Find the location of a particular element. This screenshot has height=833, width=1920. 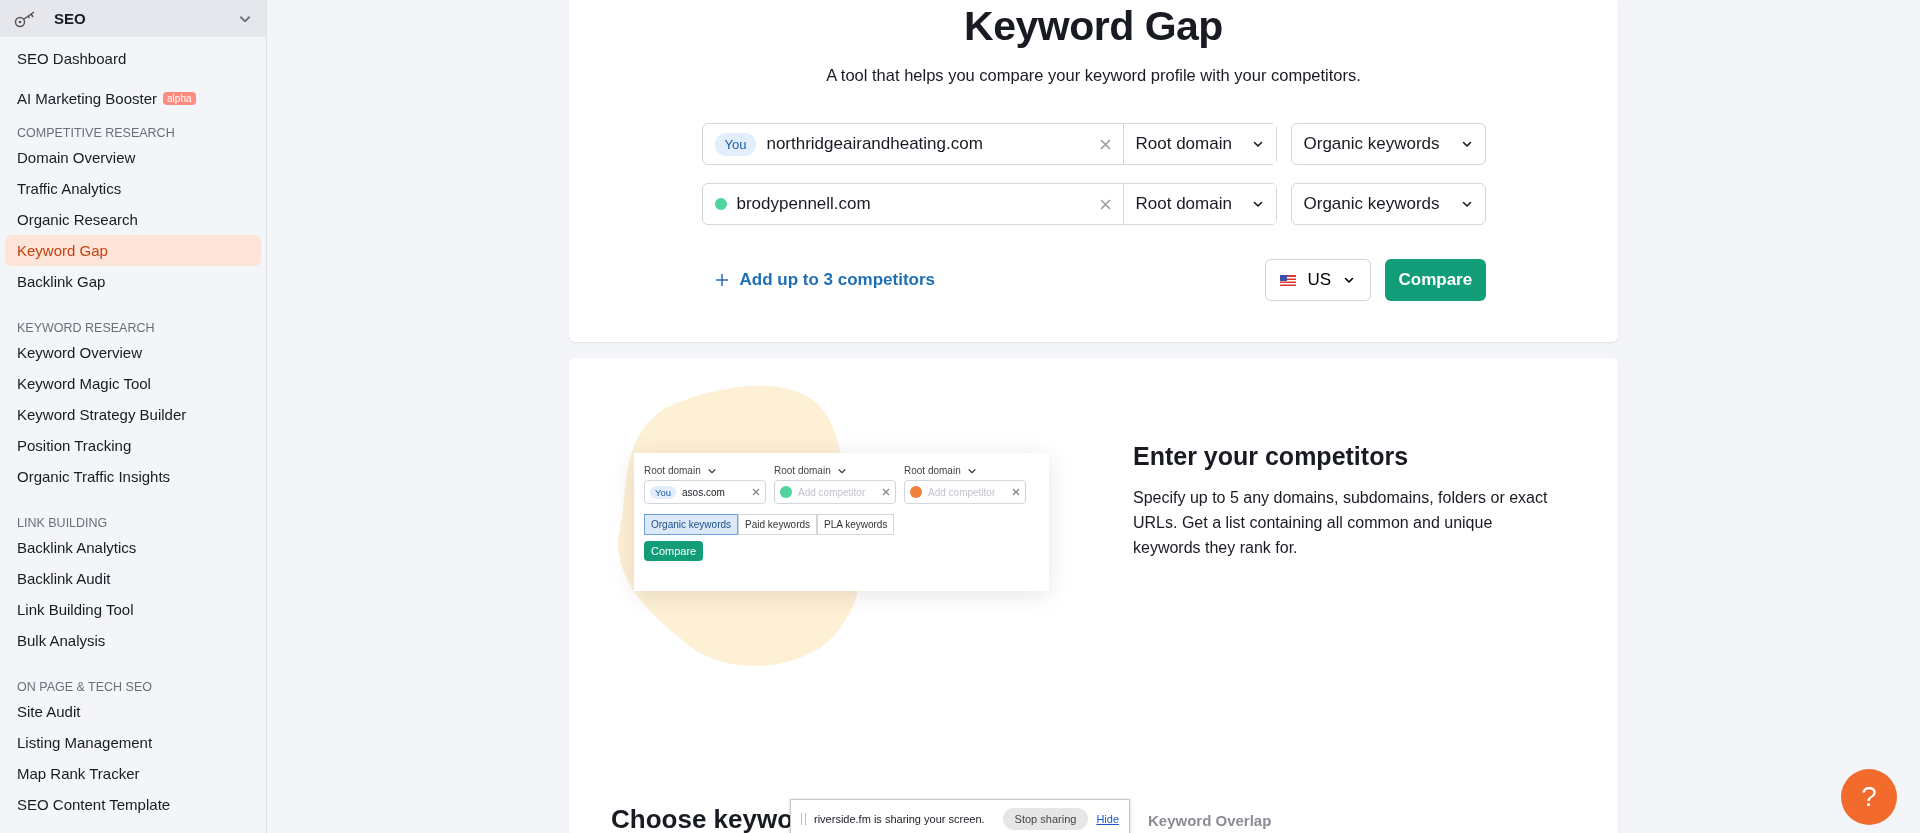

nav-item: Backlink Audit is located at coordinates (133, 578).